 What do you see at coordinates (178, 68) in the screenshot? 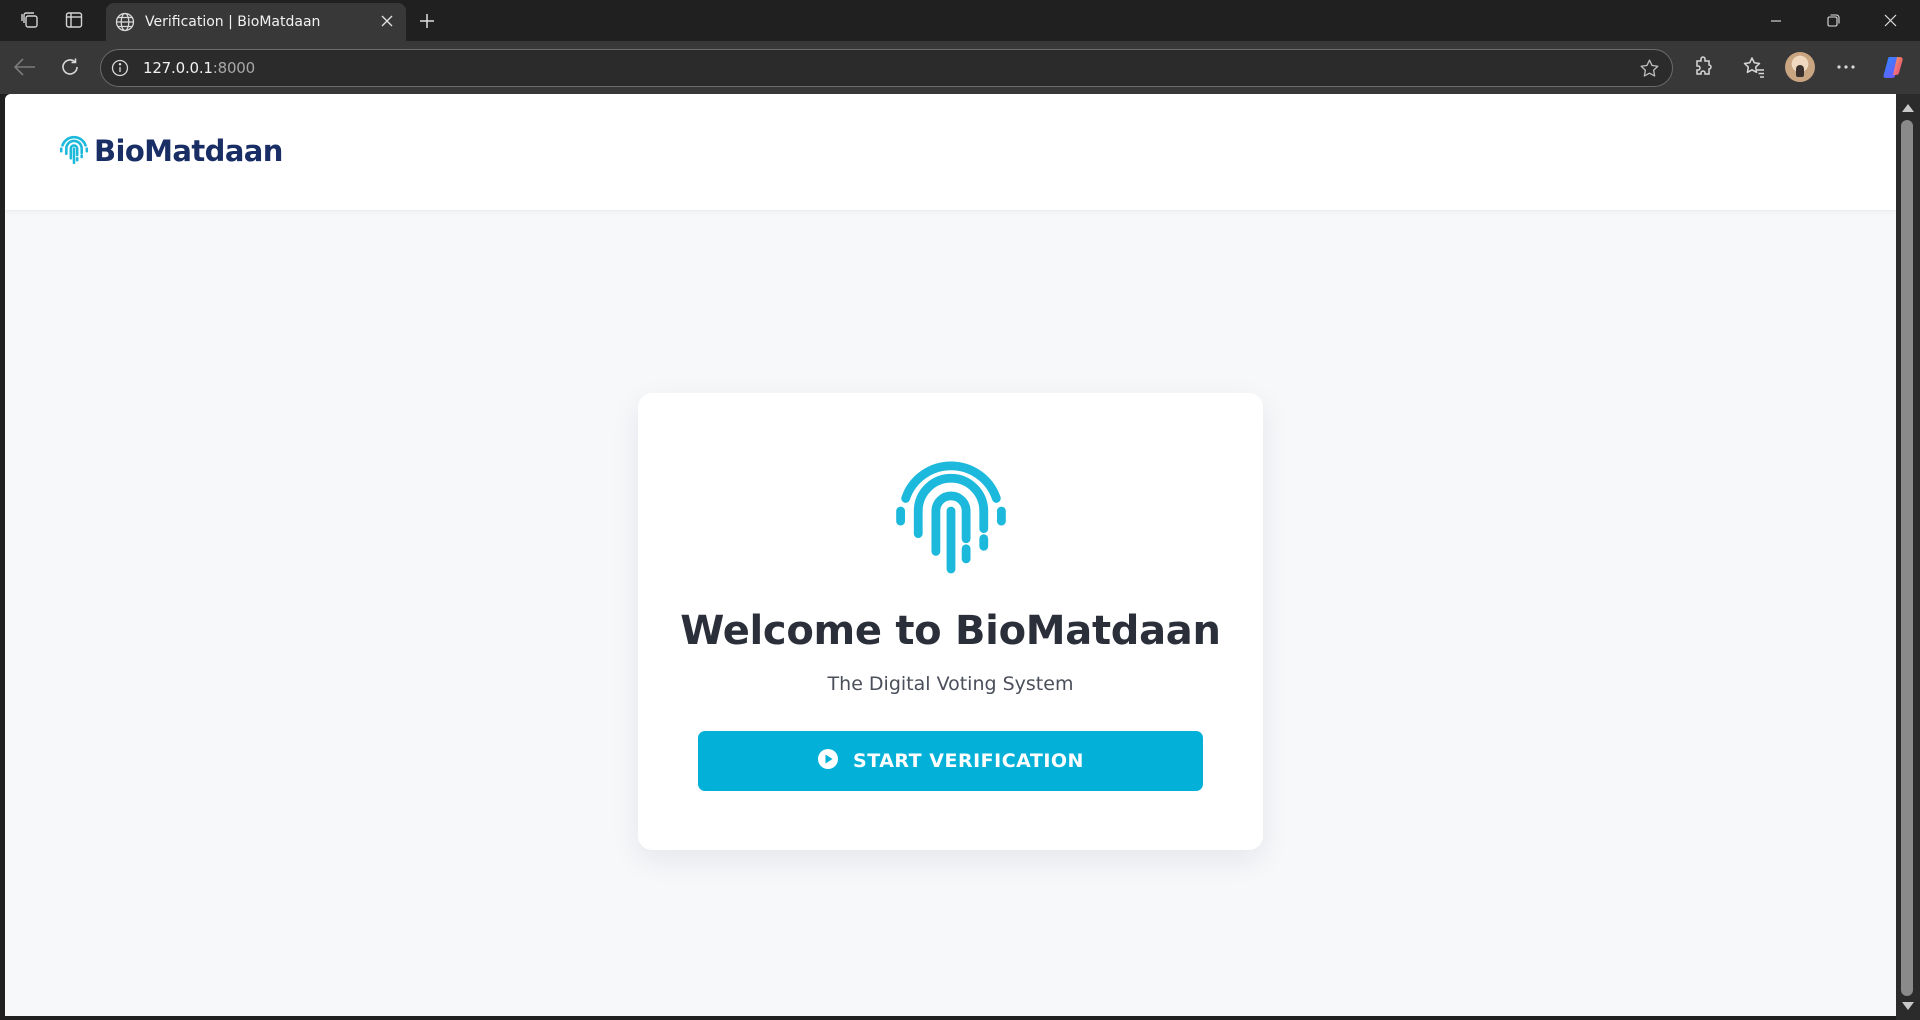
I see `url-host: 127.0.0.1` at bounding box center [178, 68].